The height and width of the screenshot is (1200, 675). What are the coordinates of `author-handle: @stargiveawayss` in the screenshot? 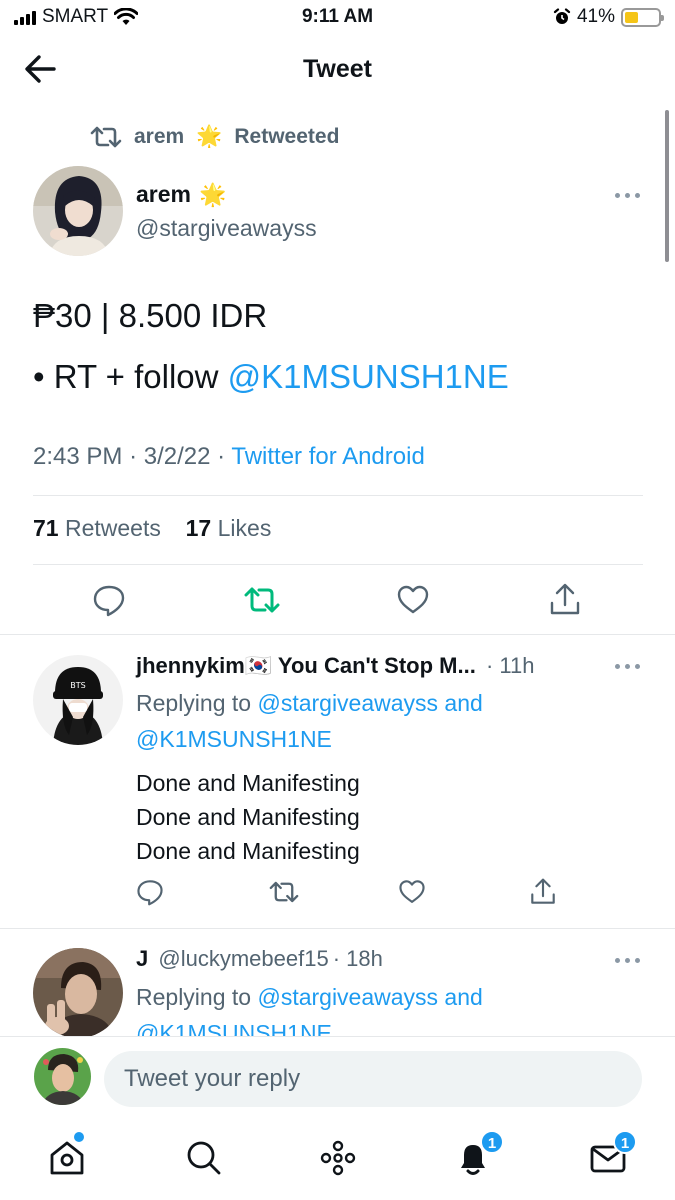 It's located at (226, 228).